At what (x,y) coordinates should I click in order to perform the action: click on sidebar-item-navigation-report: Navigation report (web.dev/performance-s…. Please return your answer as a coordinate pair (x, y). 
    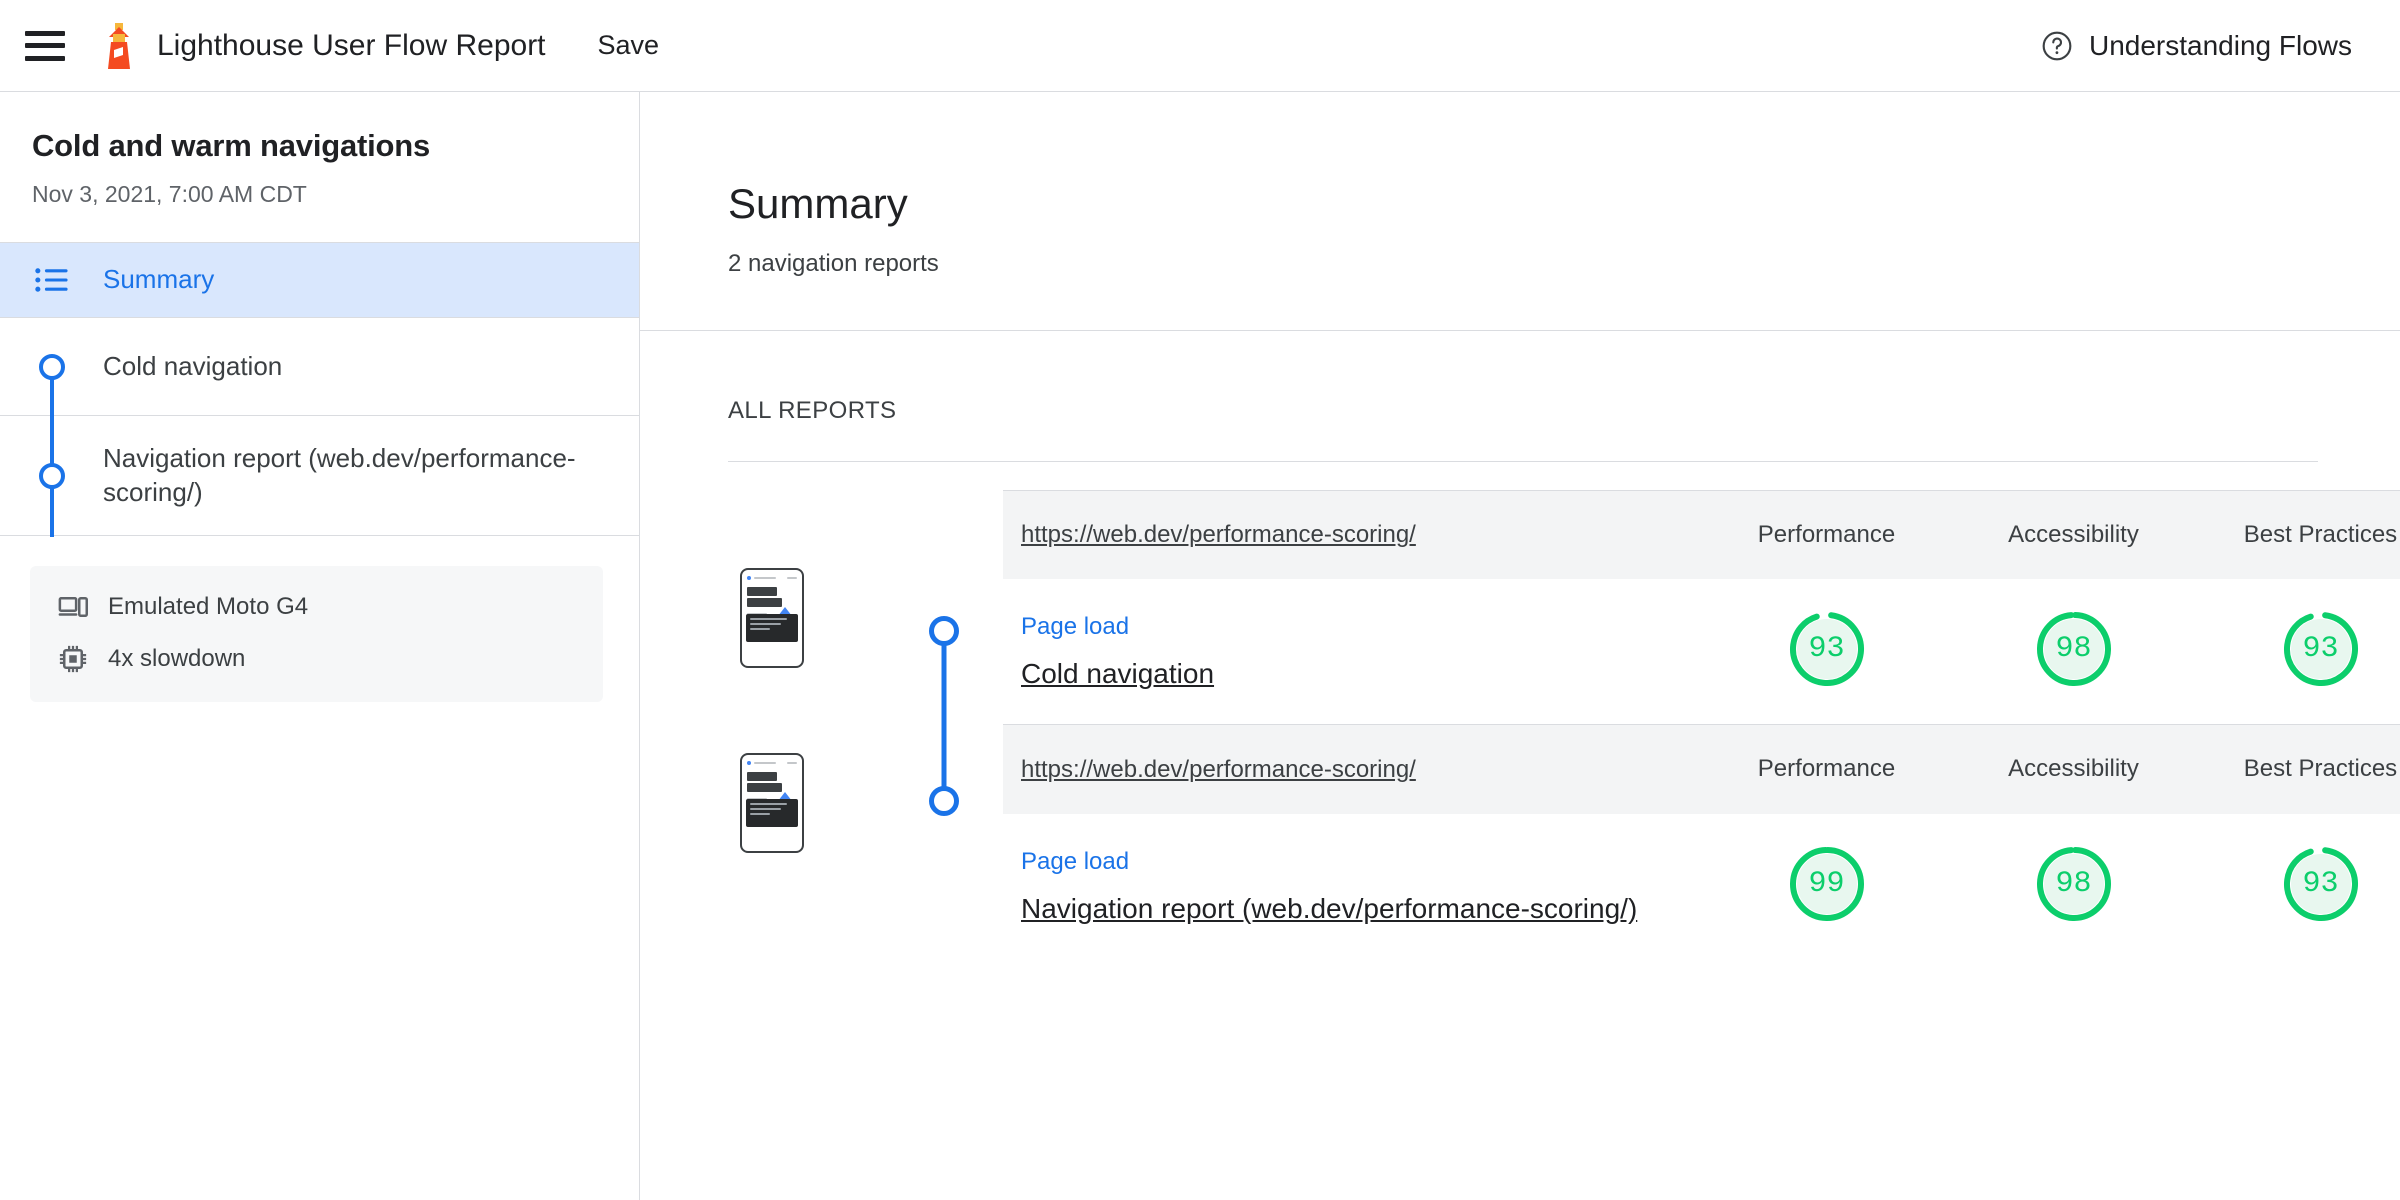
    Looking at the image, I should click on (319, 475).